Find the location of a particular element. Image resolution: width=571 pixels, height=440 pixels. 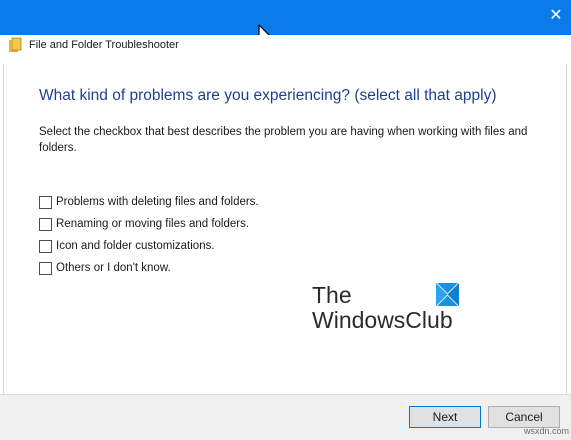

option-others: Others or I don't know. is located at coordinates (105, 268).